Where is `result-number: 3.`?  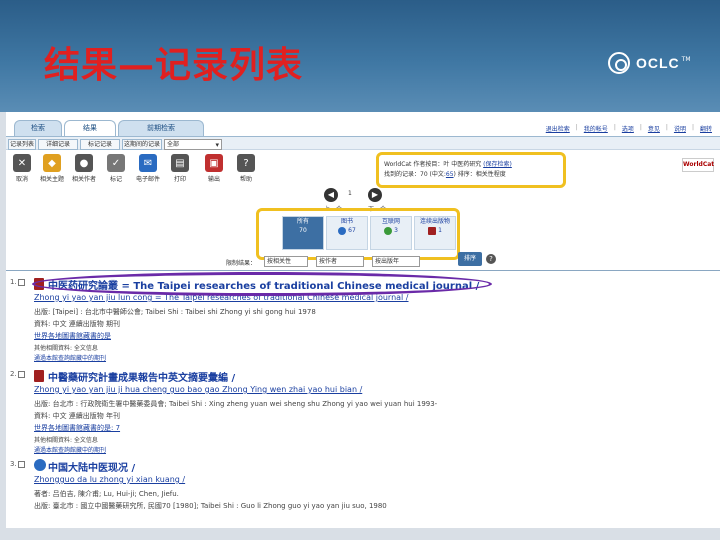
result-number: 3. is located at coordinates (13, 464).